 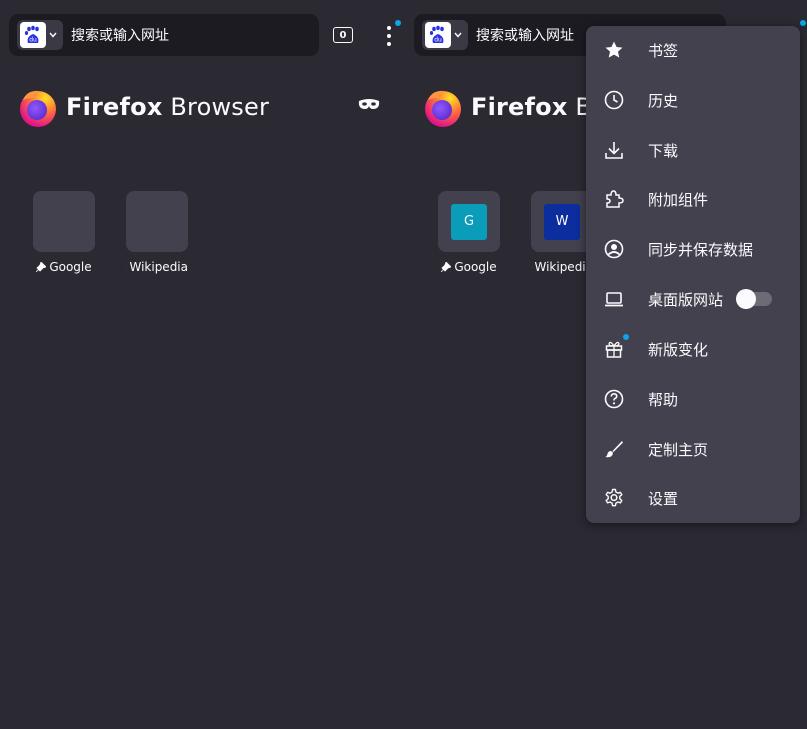 What do you see at coordinates (693, 498) in the screenshot?
I see `menu-item-settings: 设置` at bounding box center [693, 498].